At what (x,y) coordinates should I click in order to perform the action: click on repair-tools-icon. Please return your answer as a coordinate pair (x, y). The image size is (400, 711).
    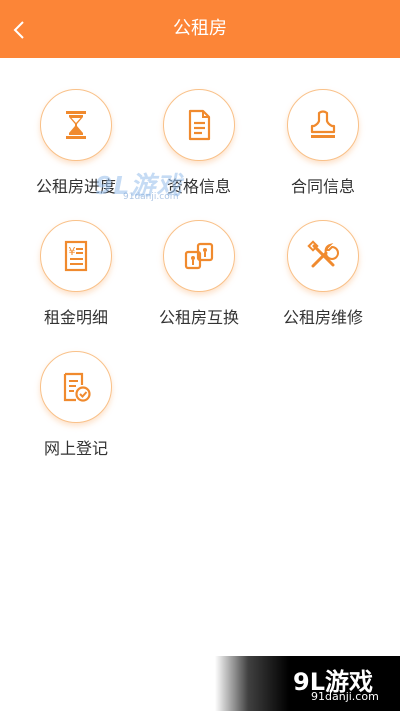
    Looking at the image, I should click on (323, 254).